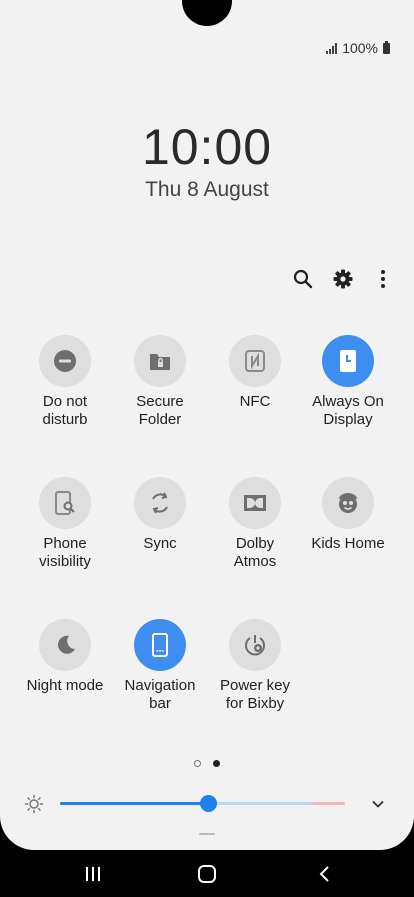 Image resolution: width=414 pixels, height=897 pixels. Describe the element at coordinates (378, 804) in the screenshot. I see `chevron-down-icon` at that location.